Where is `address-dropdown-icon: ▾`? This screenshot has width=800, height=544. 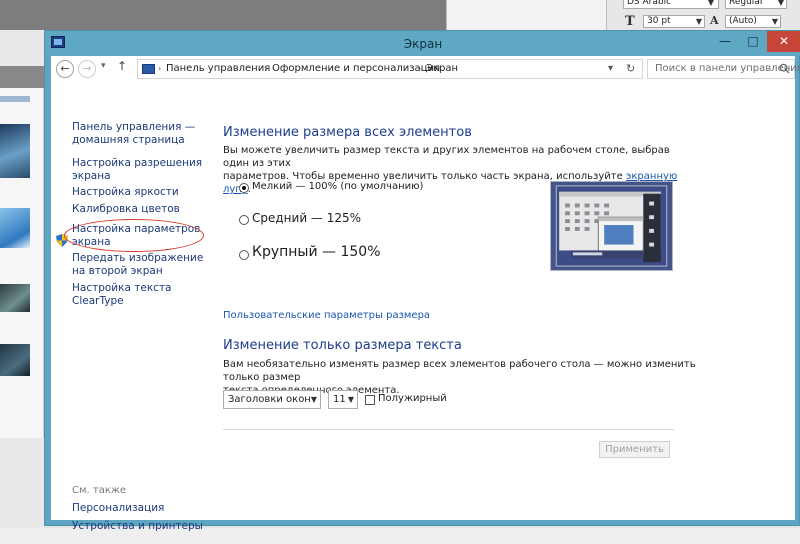
address-dropdown-icon: ▾ is located at coordinates (610, 68).